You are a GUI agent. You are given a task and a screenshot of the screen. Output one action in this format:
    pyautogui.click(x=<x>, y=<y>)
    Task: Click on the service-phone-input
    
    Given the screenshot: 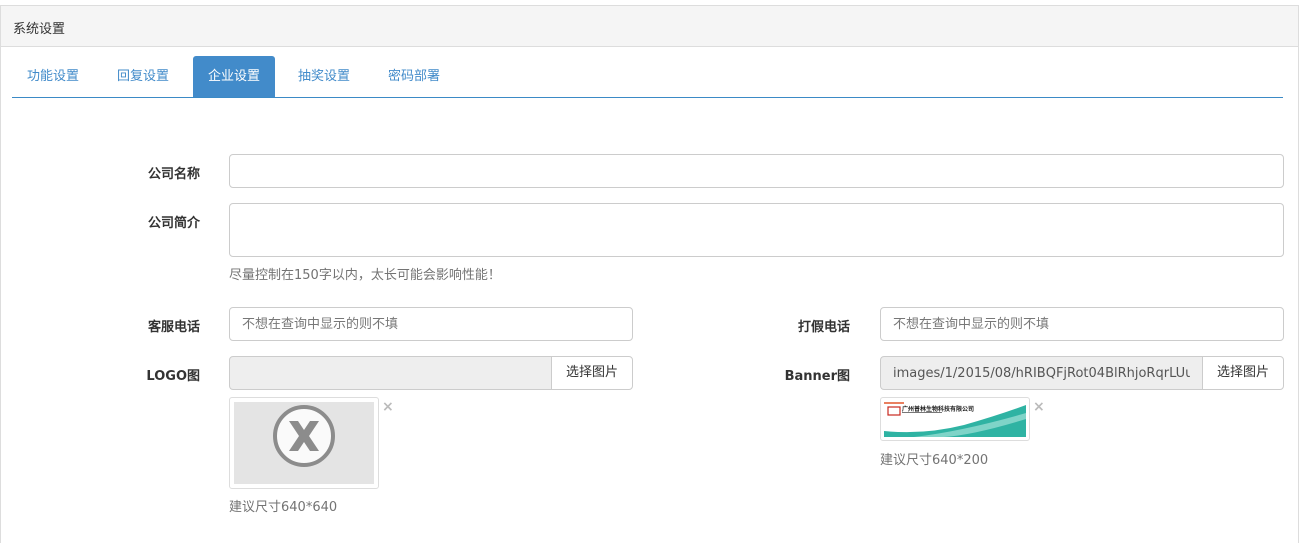 What is the action you would take?
    pyautogui.click(x=431, y=324)
    